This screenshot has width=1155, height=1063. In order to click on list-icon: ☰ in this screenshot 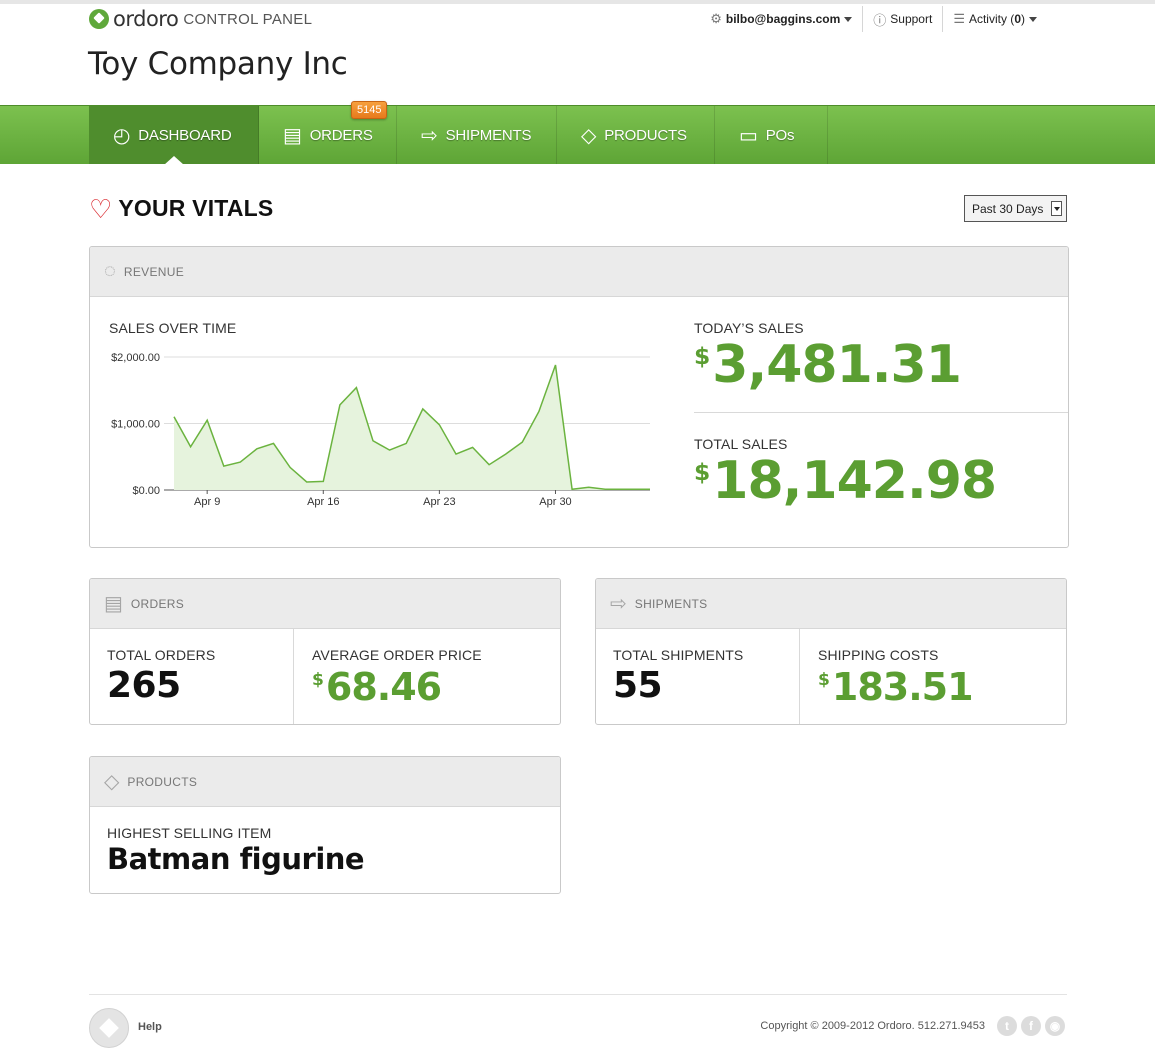, I will do `click(959, 18)`.